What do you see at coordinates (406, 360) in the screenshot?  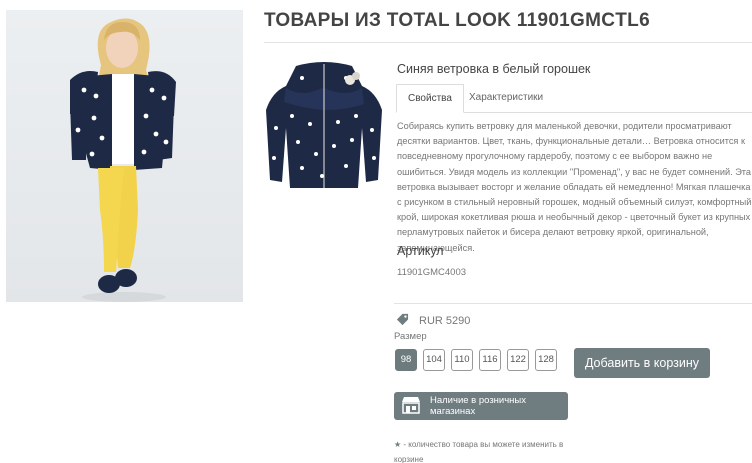 I see `size-option: 98` at bounding box center [406, 360].